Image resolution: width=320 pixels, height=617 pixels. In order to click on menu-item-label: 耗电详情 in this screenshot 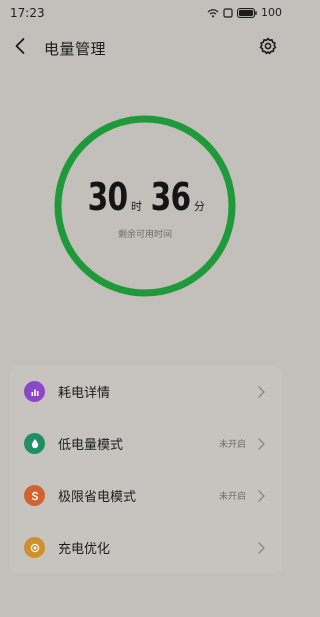, I will do `click(84, 393)`.